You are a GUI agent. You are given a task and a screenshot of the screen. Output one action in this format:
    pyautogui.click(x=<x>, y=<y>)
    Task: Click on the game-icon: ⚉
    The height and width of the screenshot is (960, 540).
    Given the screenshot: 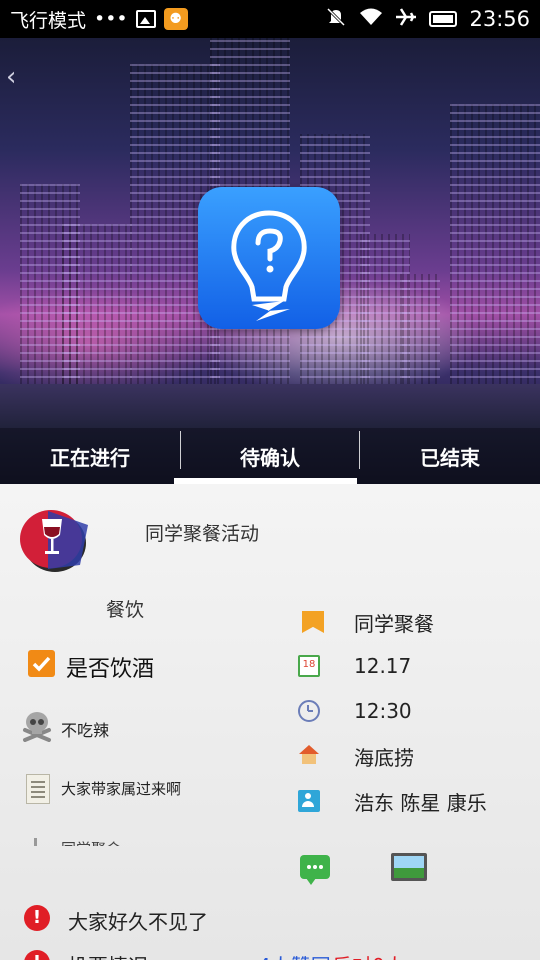 What is the action you would take?
    pyautogui.click(x=175, y=19)
    